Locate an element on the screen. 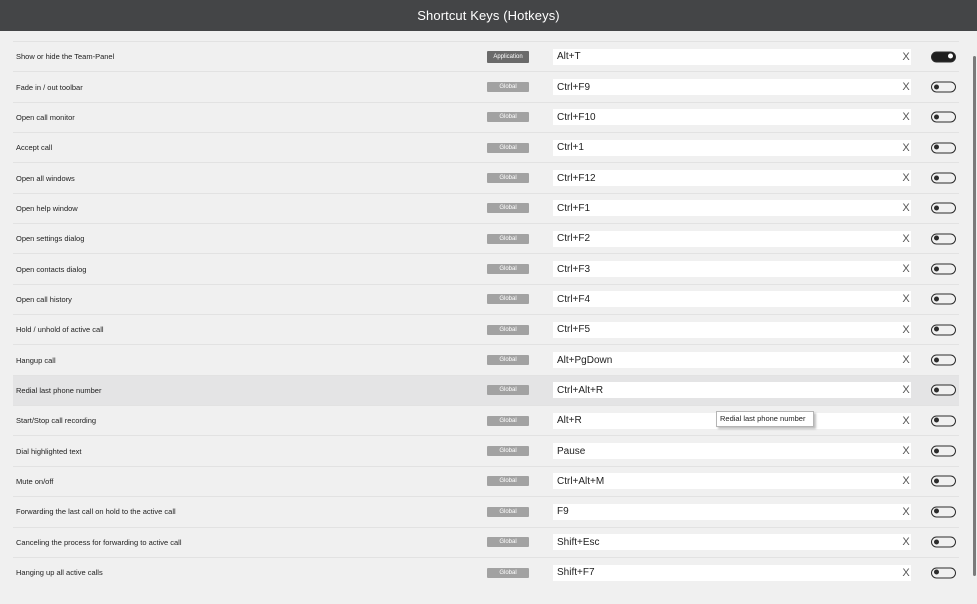  vertical-scrollbar is located at coordinates (974, 317).